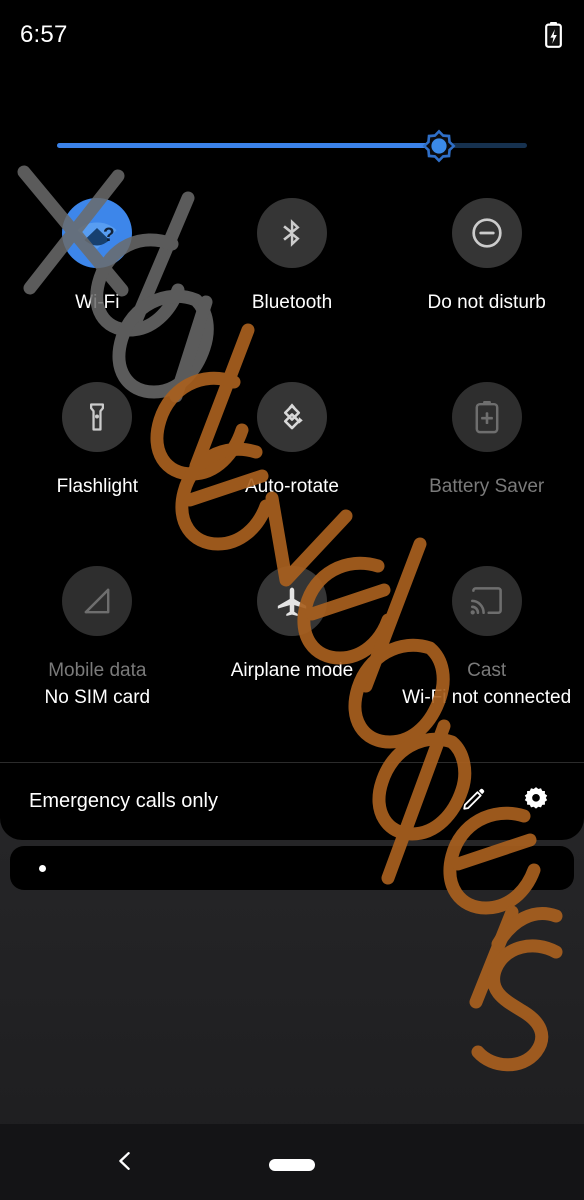 Image resolution: width=584 pixels, height=1200 pixels. What do you see at coordinates (486, 302) in the screenshot?
I see `qs-tile-do-not-disturb-label: Do not disturb` at bounding box center [486, 302].